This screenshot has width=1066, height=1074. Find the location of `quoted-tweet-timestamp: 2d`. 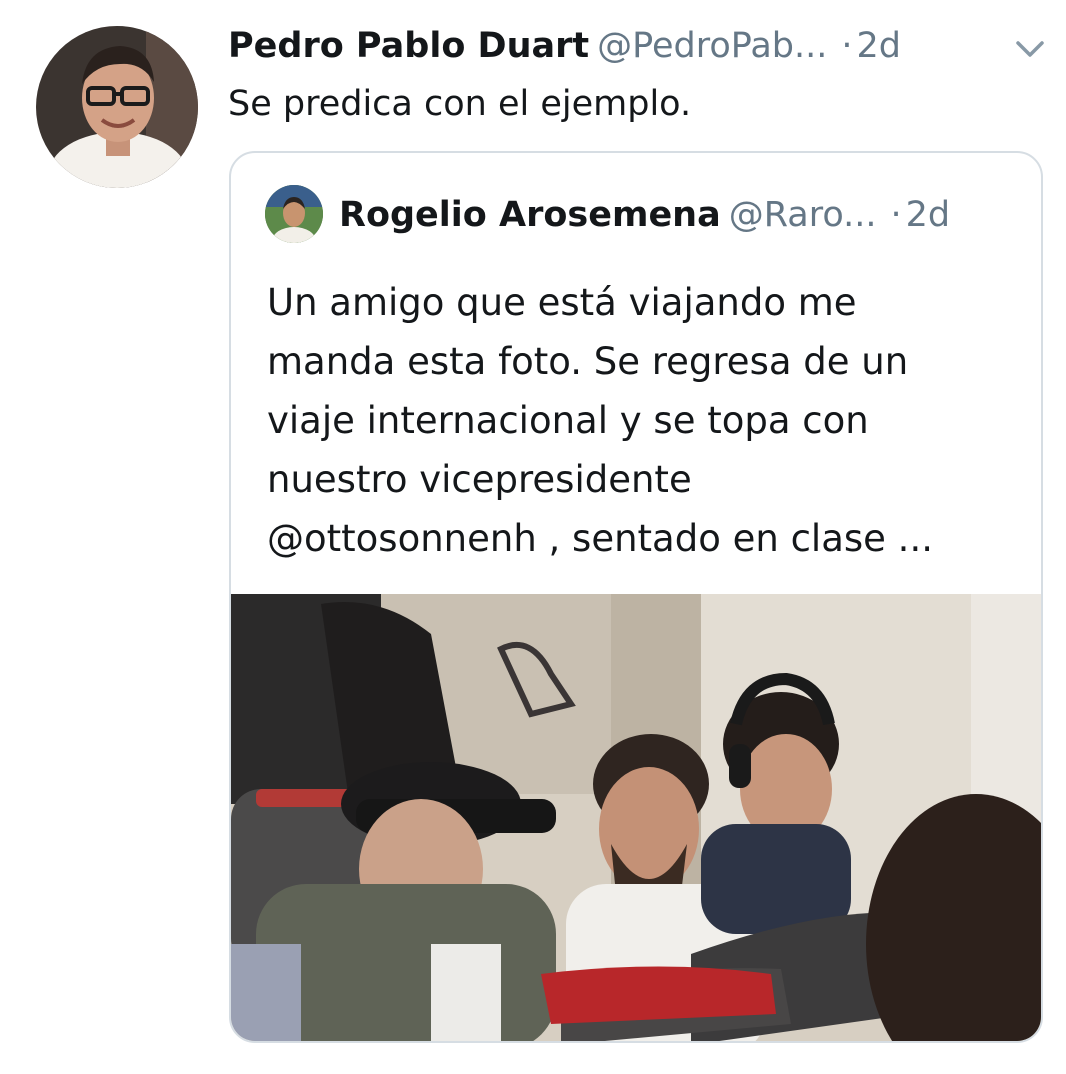

quoted-tweet-timestamp: 2d is located at coordinates (928, 215).